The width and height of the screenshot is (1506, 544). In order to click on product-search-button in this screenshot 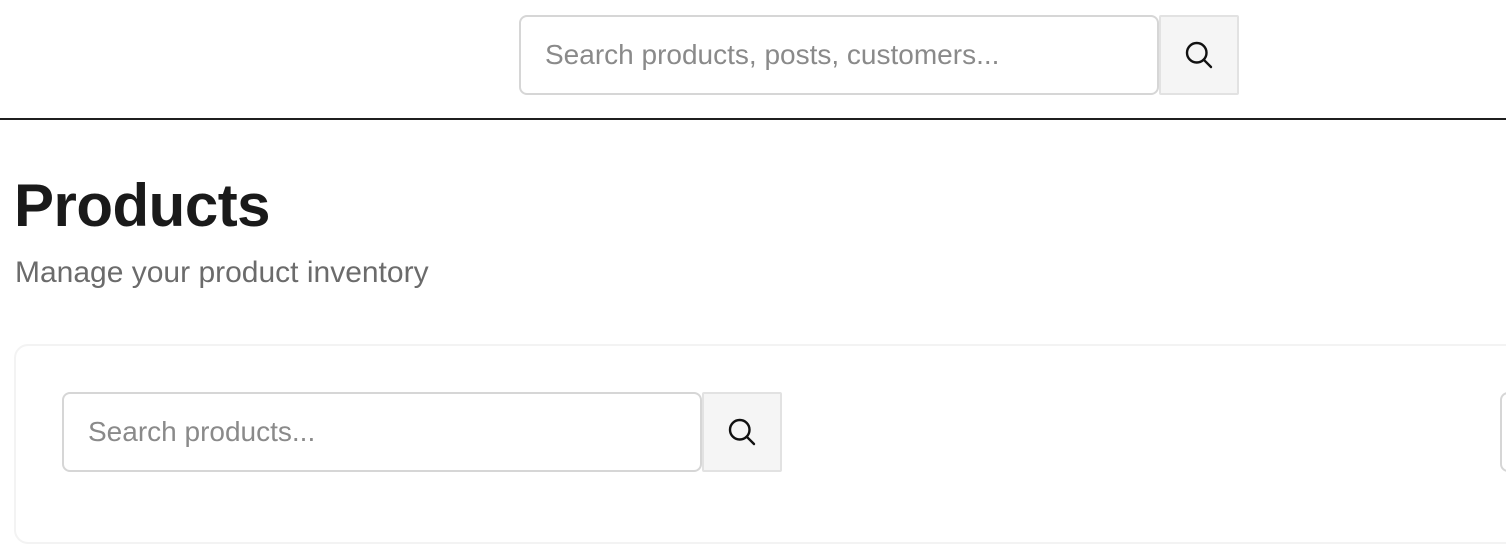, I will do `click(742, 432)`.